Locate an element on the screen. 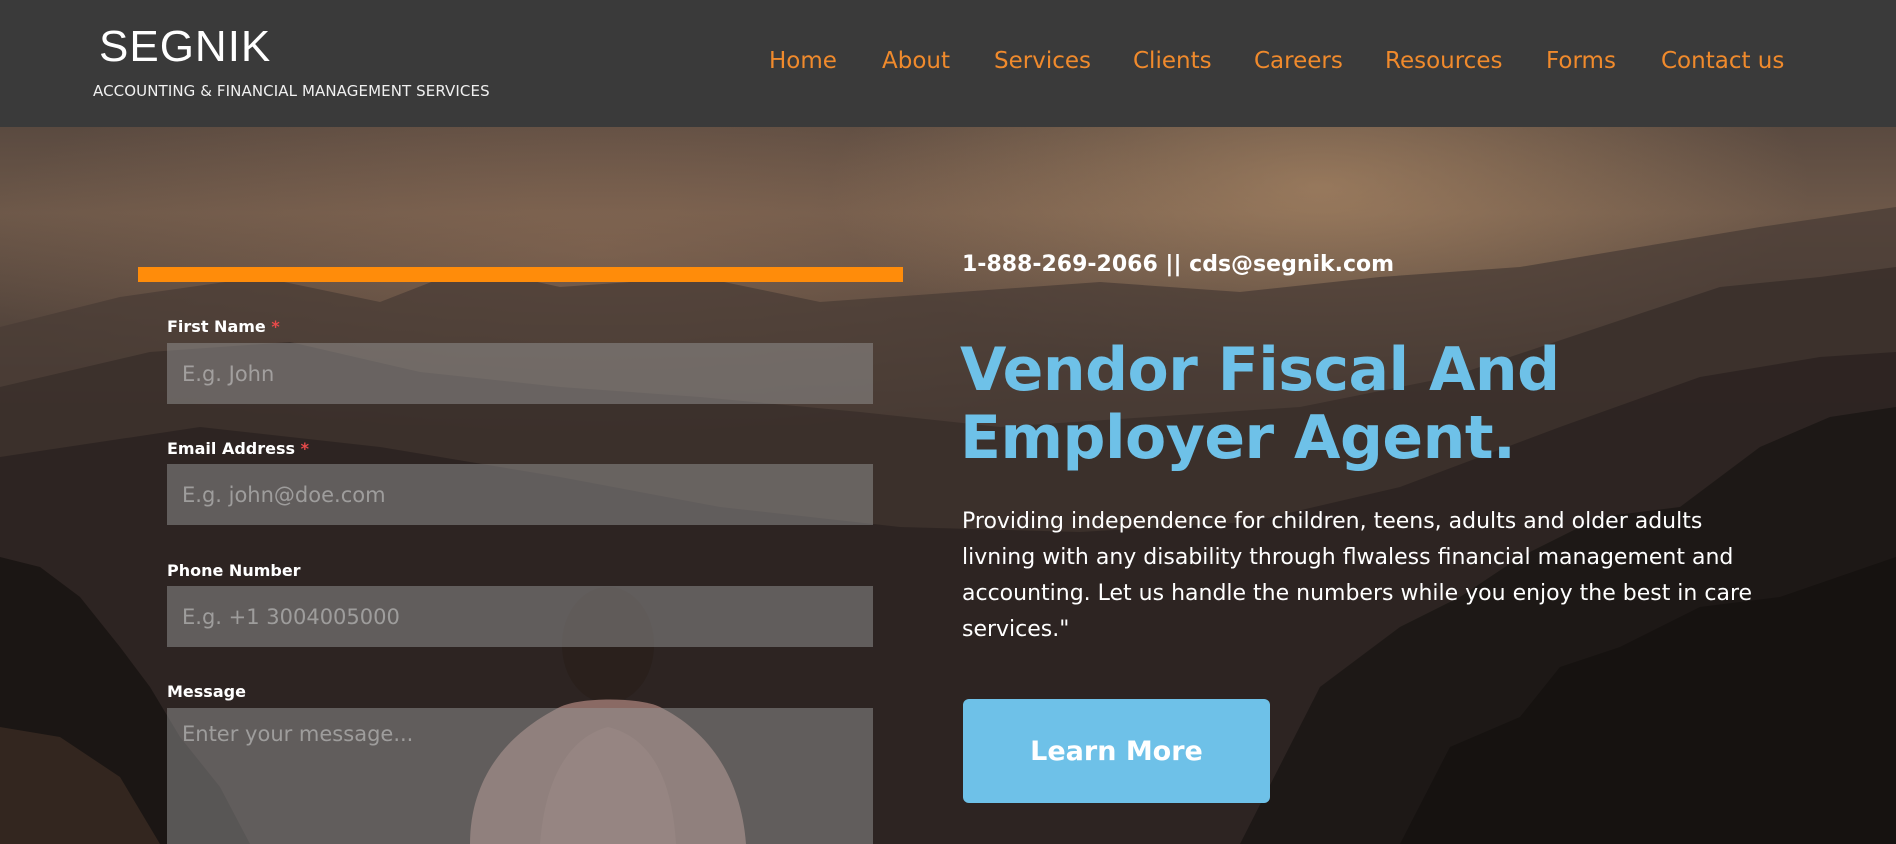 The height and width of the screenshot is (844, 1896). nav-item-resources: Resources is located at coordinates (1443, 61).